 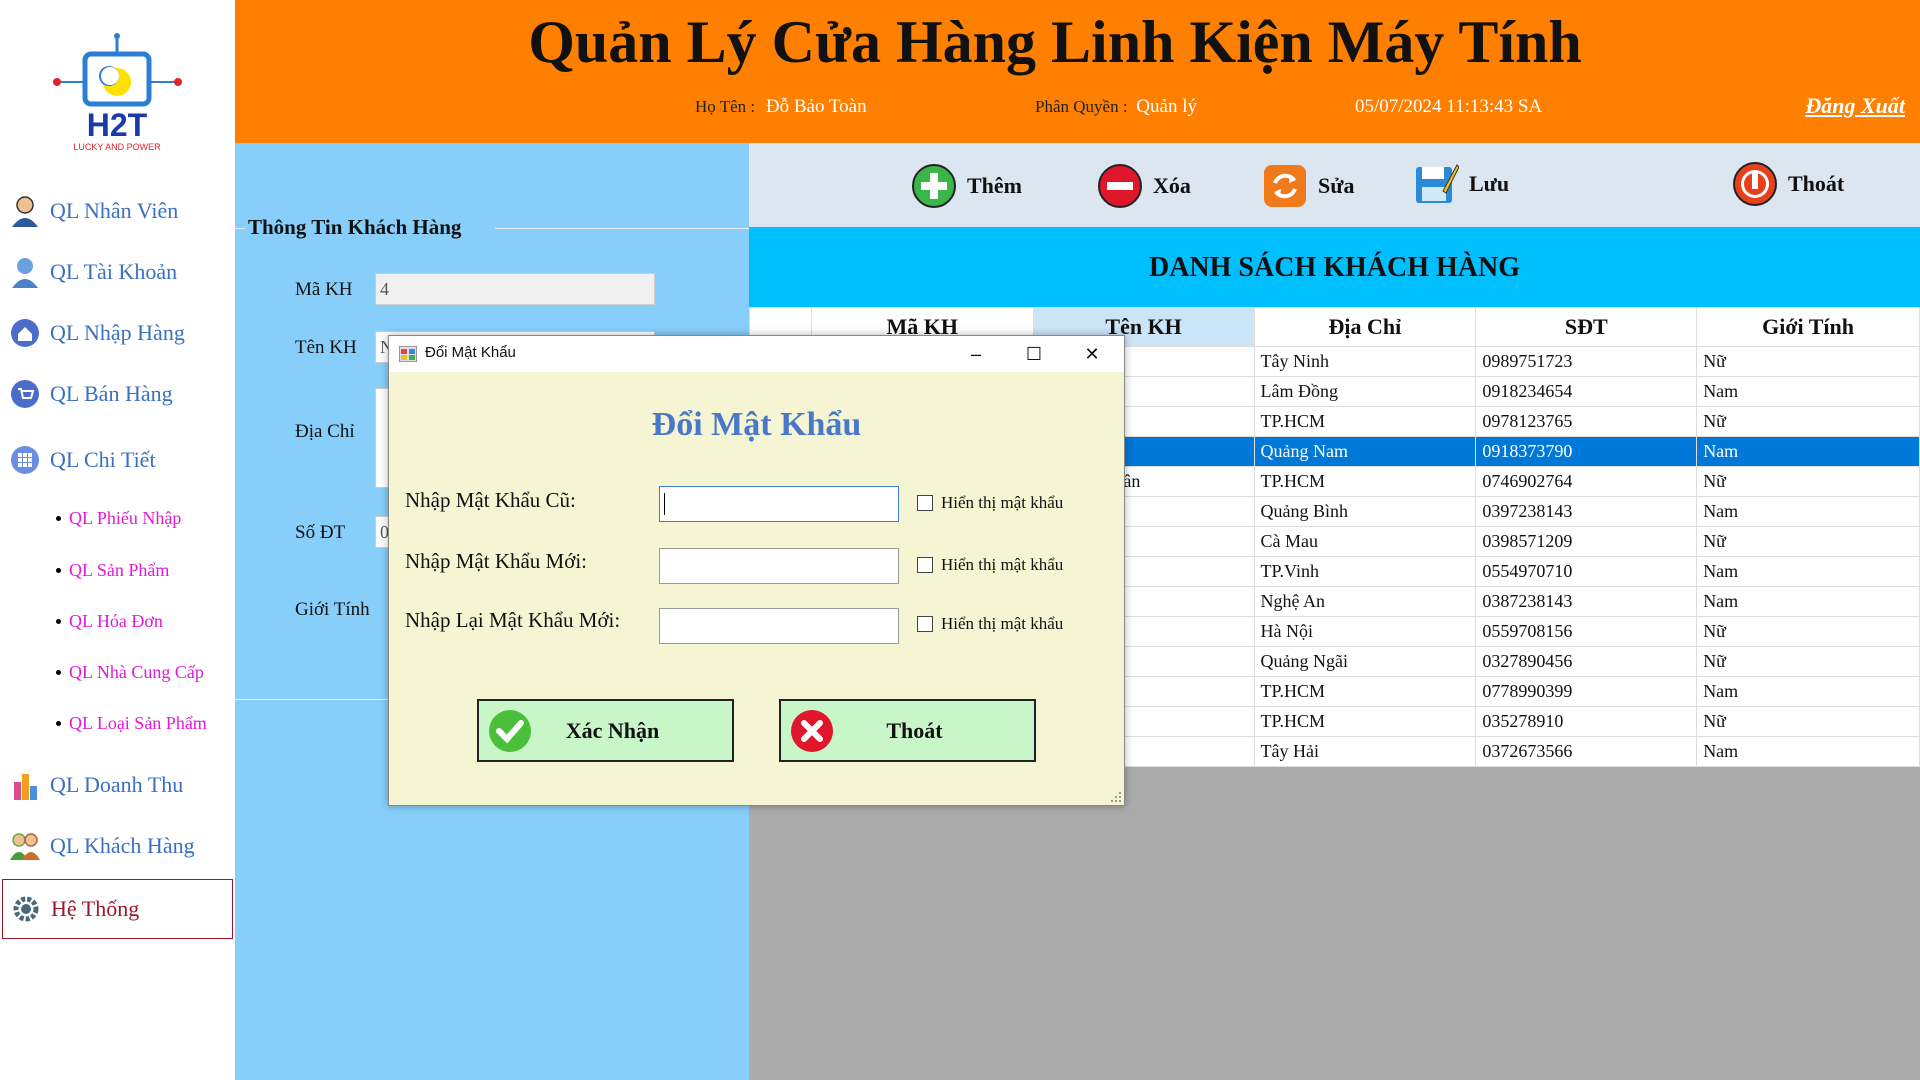 What do you see at coordinates (1365, 601) in the screenshot?
I see `cell-address: Nghệ An` at bounding box center [1365, 601].